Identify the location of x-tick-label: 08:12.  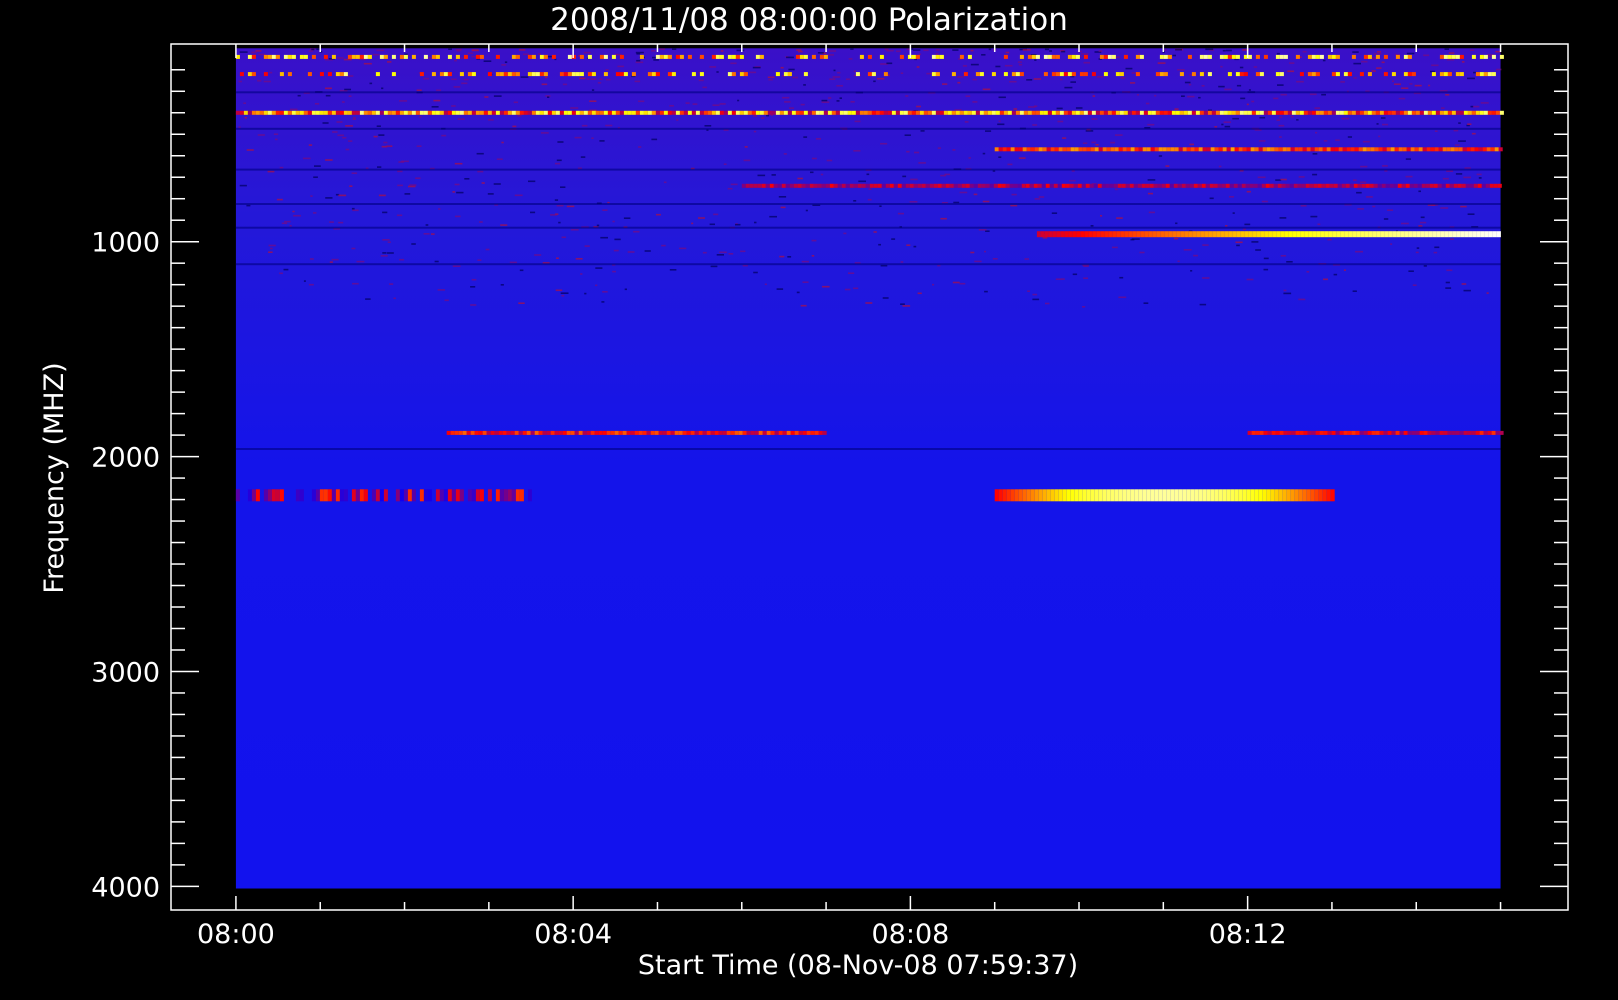
(1248, 934).